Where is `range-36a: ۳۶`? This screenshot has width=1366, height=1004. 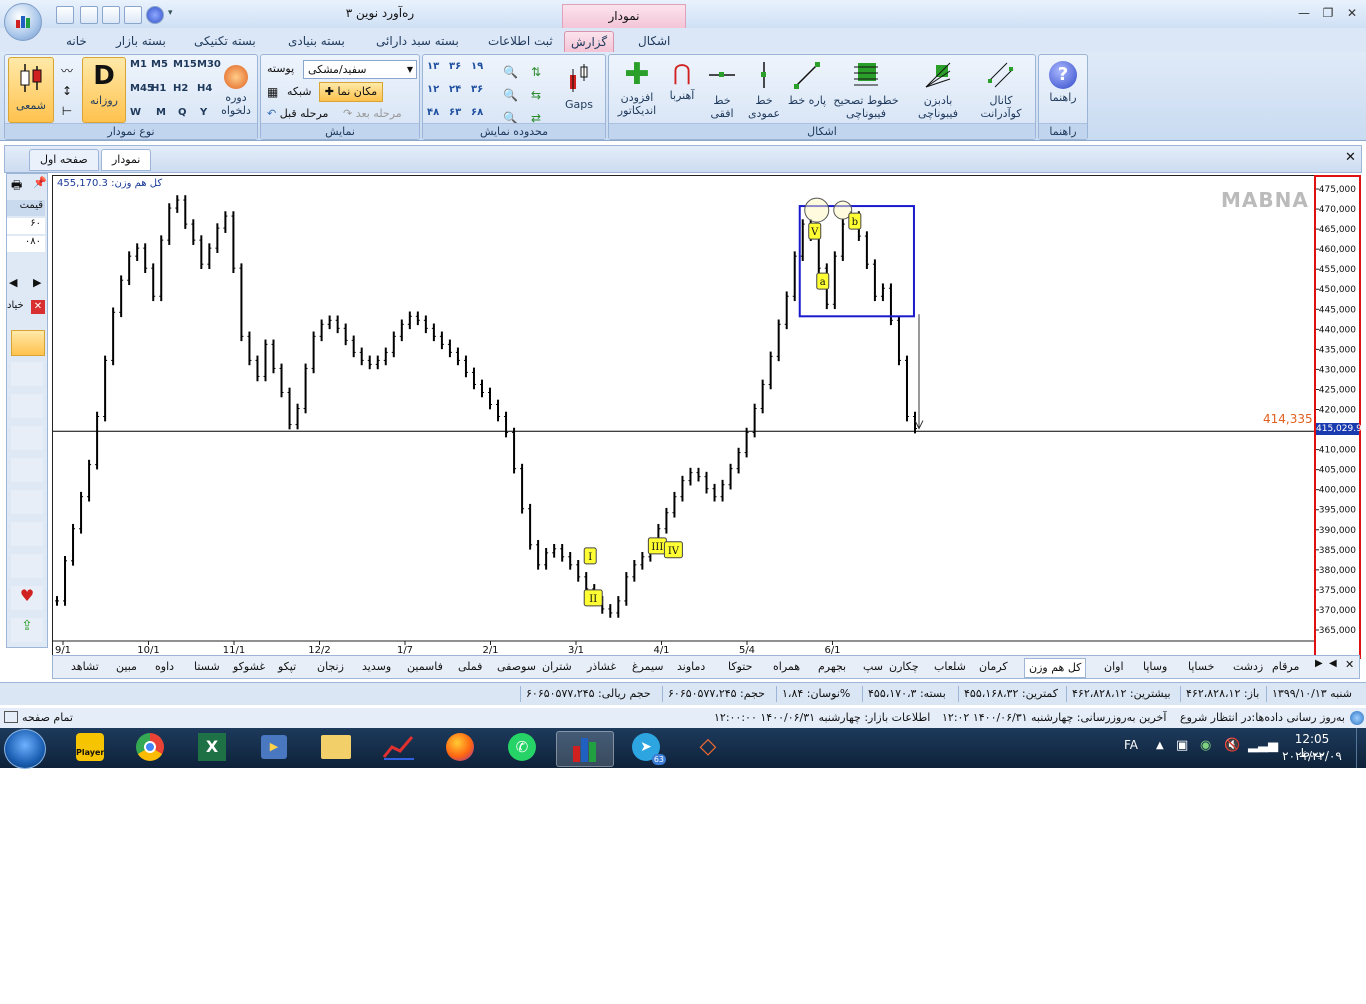
range-36a: ۳۶ is located at coordinates (455, 66).